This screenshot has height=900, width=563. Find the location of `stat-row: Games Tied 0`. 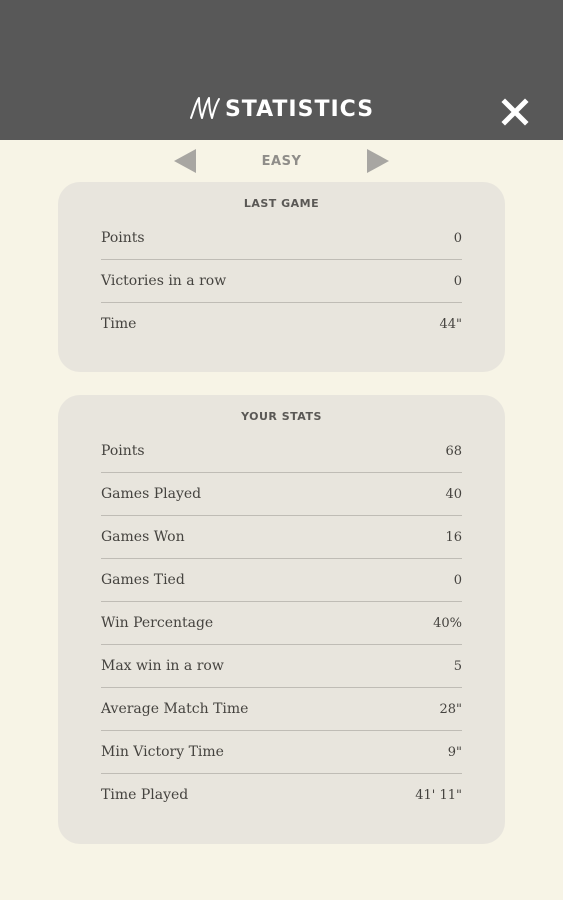

stat-row: Games Tied 0 is located at coordinates (281, 580).